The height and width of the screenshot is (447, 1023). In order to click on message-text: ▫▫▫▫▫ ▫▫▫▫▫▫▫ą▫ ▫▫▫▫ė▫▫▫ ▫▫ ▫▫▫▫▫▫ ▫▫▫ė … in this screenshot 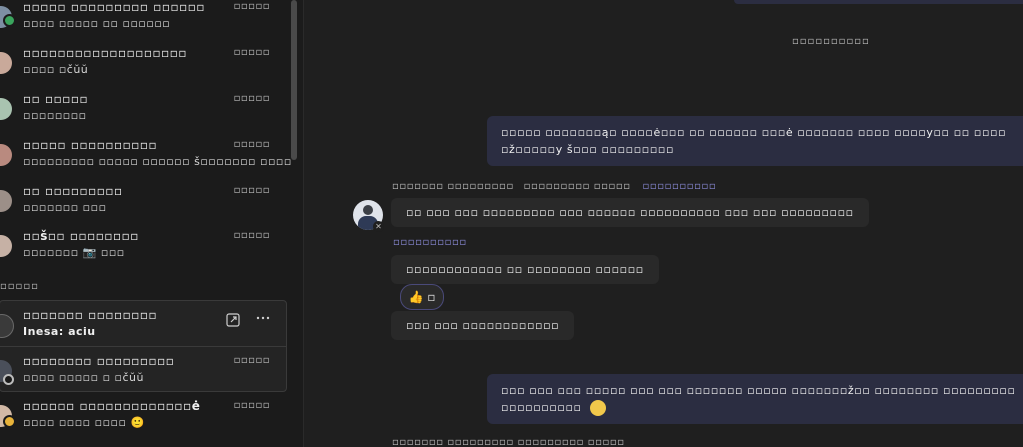, I will do `click(754, 132)`.